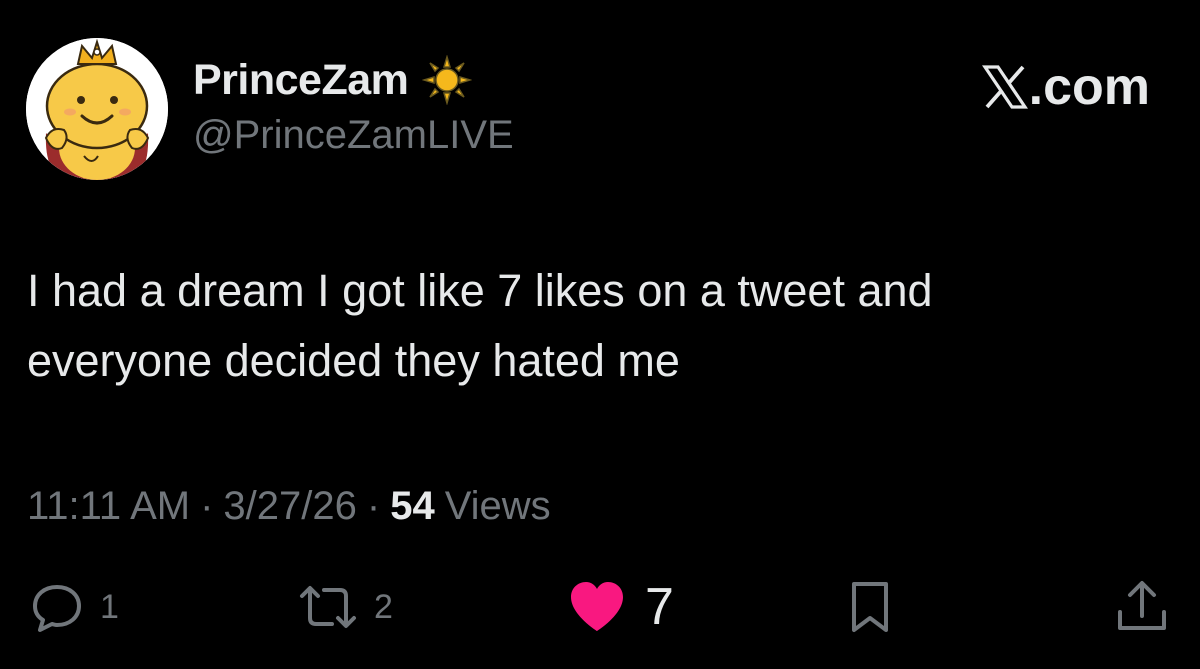 This screenshot has height=669, width=1200. Describe the element at coordinates (497, 505) in the screenshot. I see `views-label: Views` at that location.